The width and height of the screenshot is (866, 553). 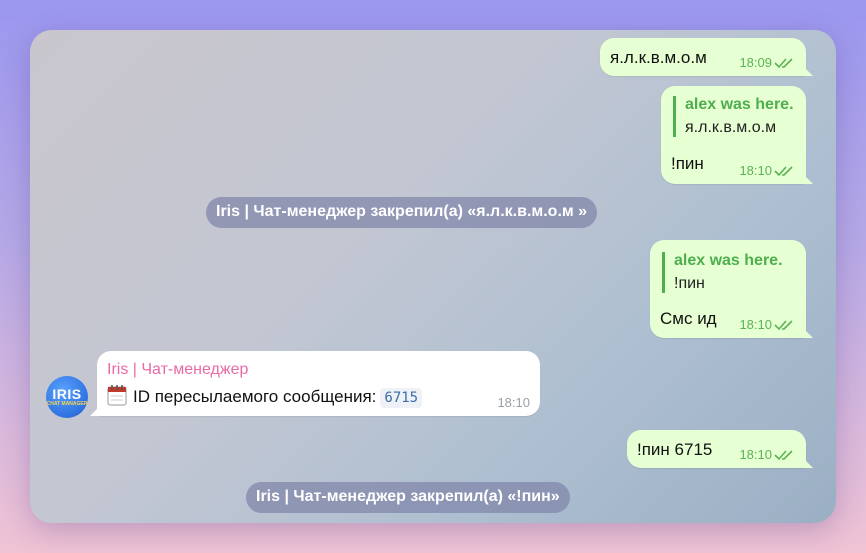 What do you see at coordinates (722, 272) in the screenshot?
I see `reply-quote: alex was here. !пин` at bounding box center [722, 272].